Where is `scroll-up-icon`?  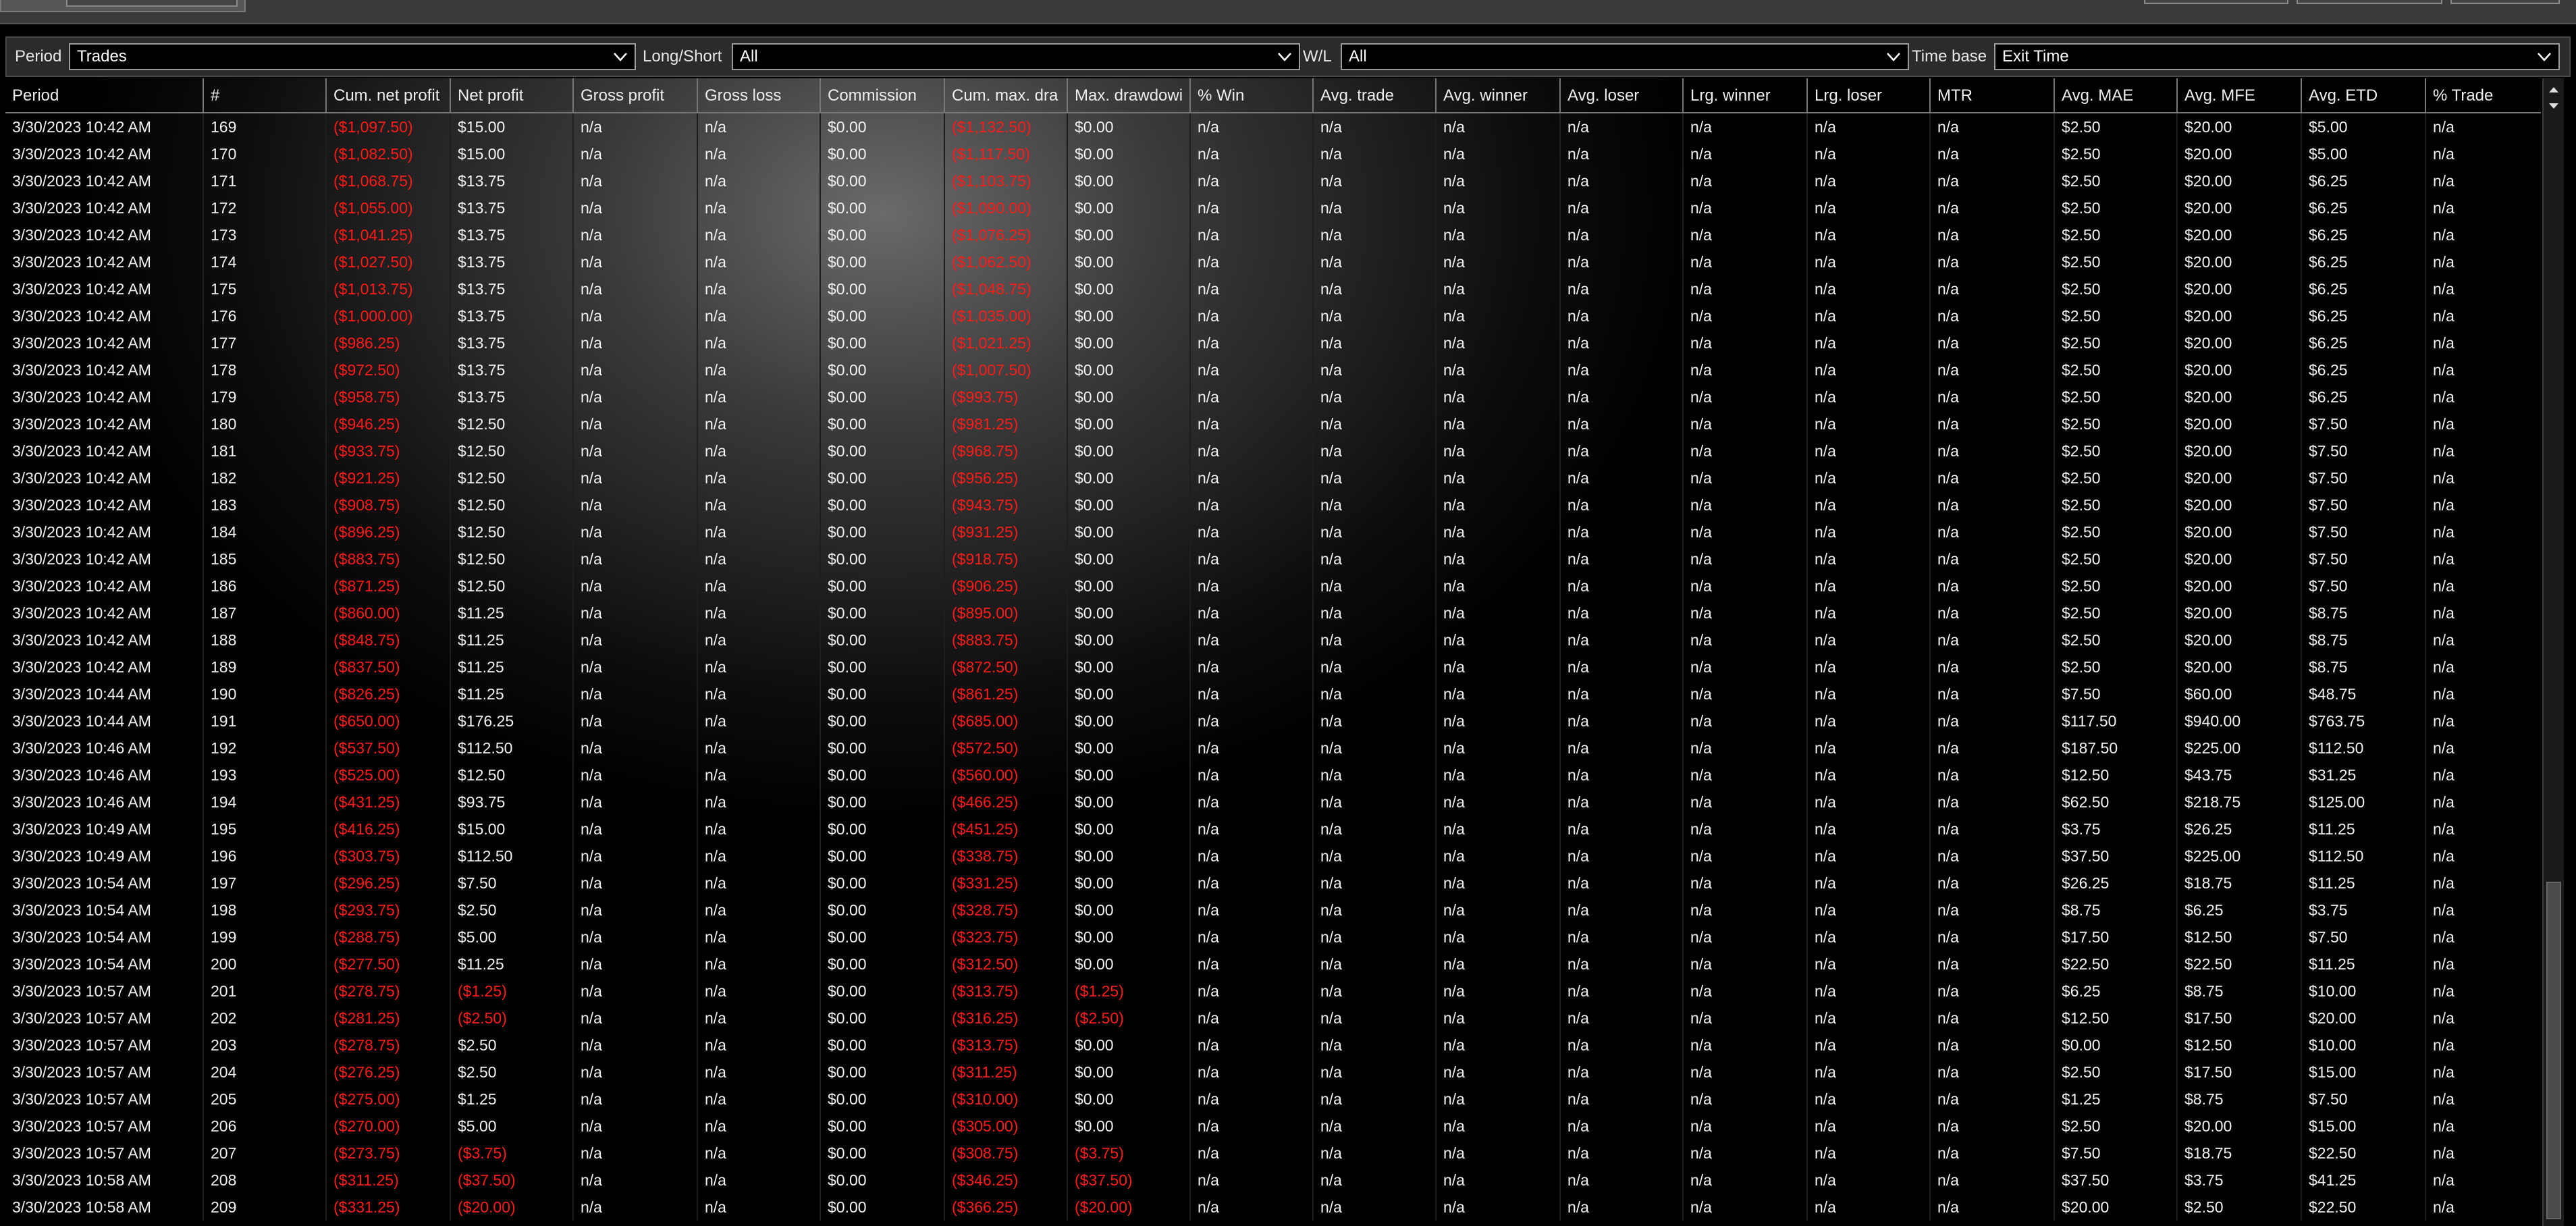 scroll-up-icon is located at coordinates (2553, 89).